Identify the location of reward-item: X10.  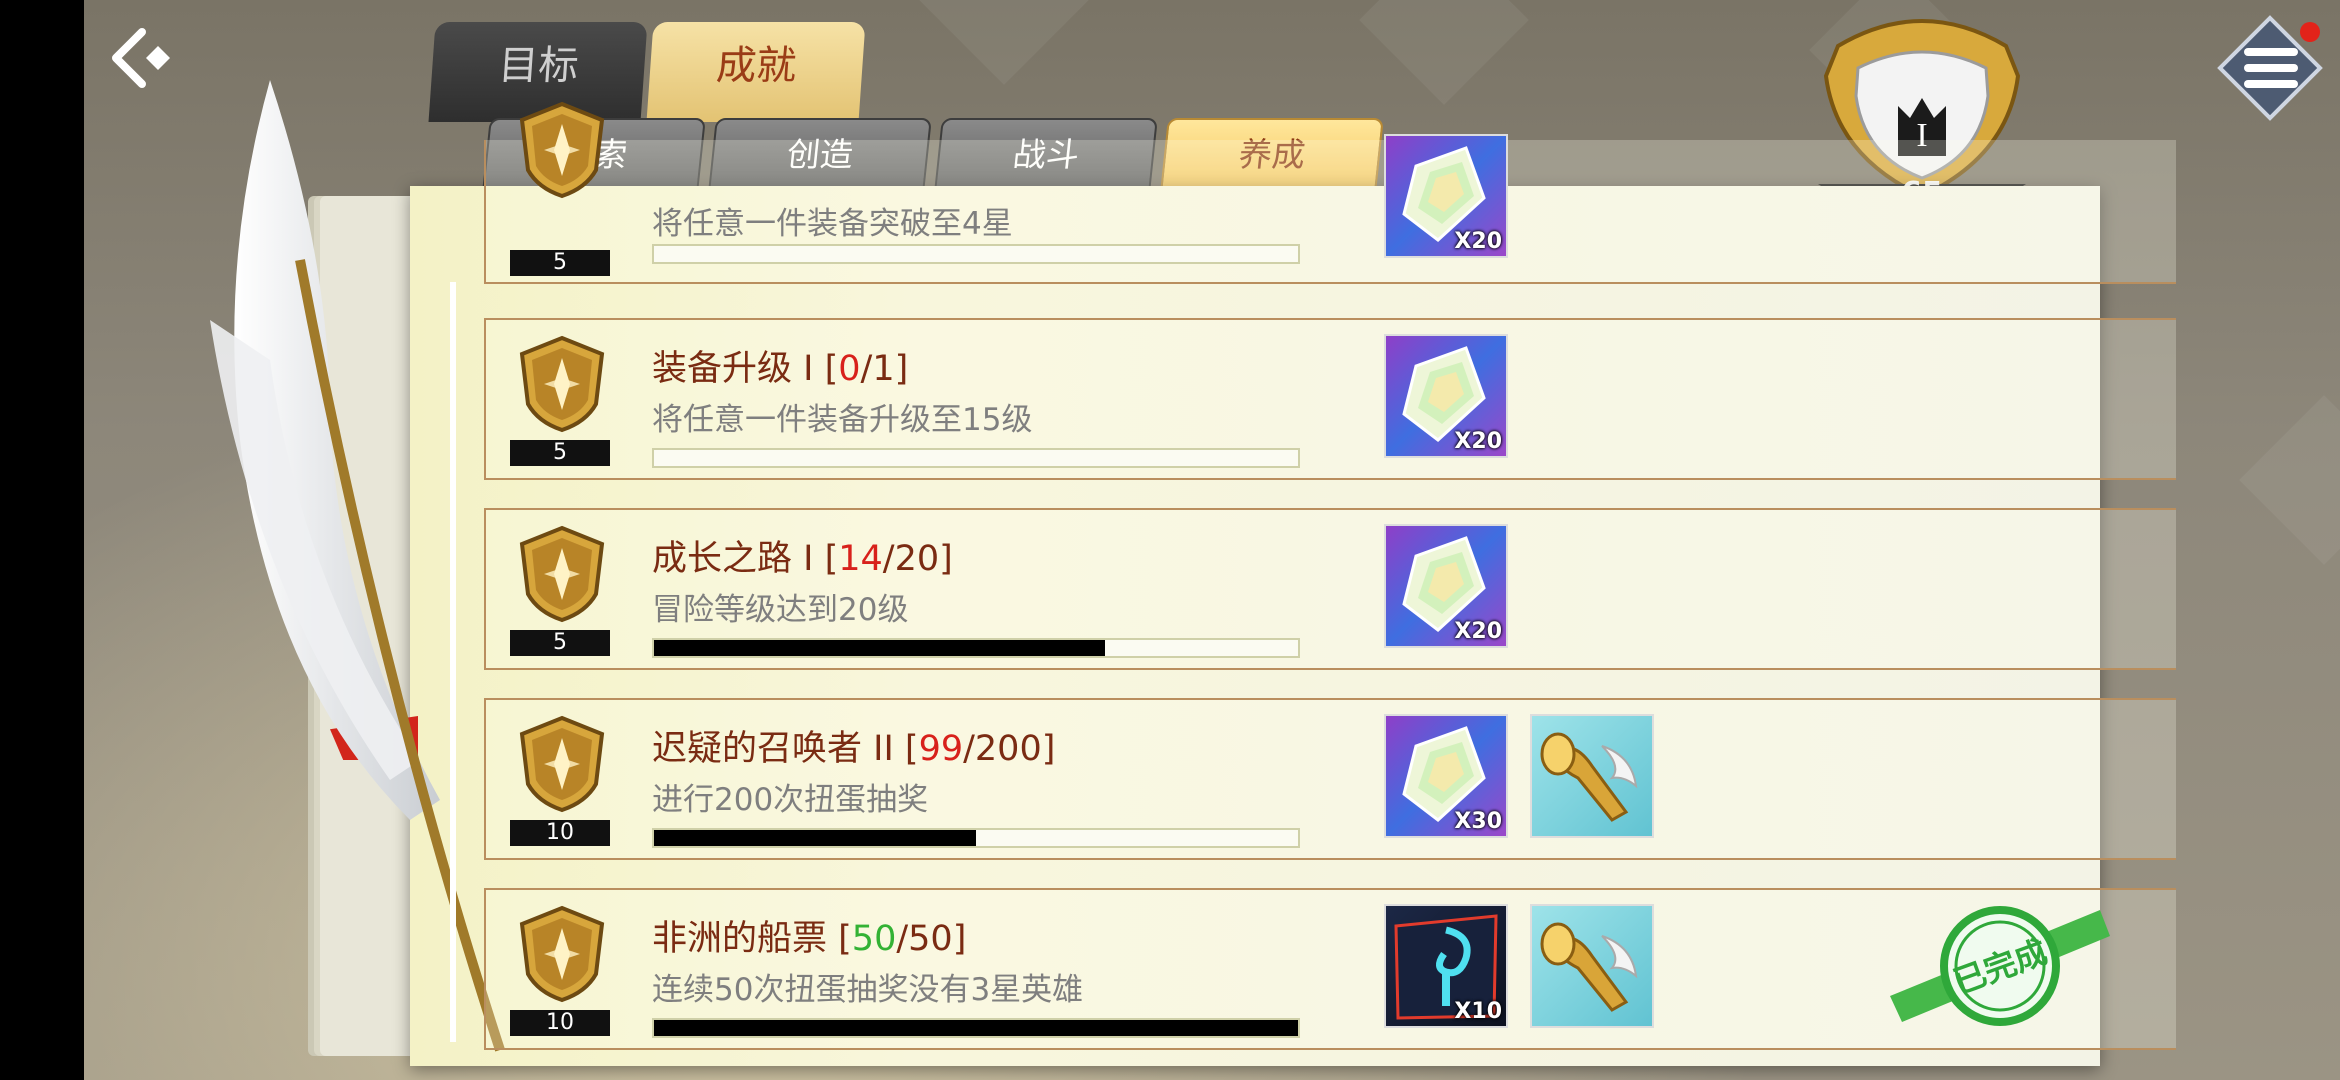
(1446, 966).